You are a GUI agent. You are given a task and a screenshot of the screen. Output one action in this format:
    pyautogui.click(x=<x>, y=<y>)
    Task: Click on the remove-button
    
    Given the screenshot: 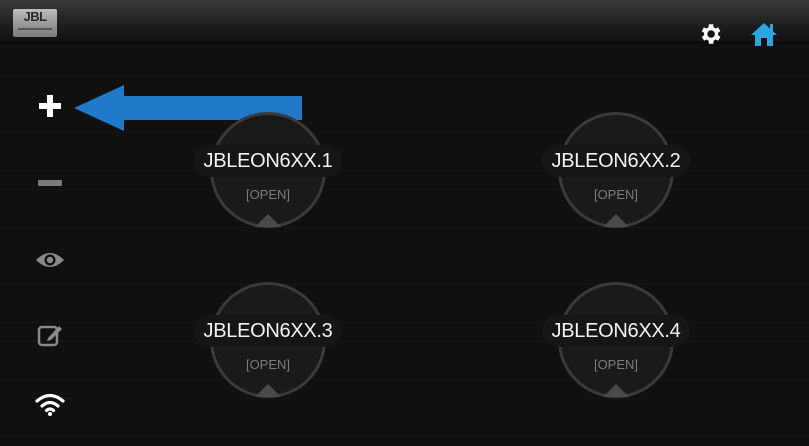 What is the action you would take?
    pyautogui.click(x=50, y=183)
    